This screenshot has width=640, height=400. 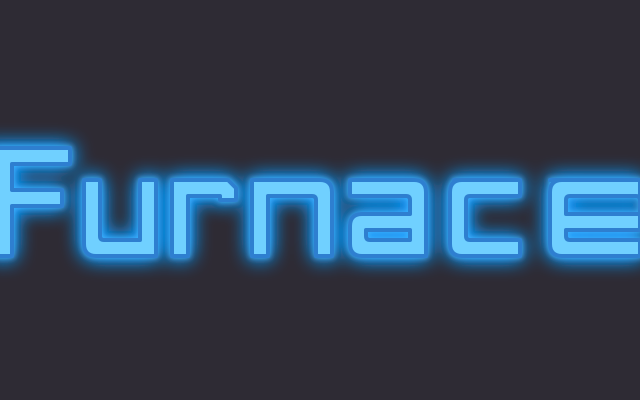 I want to click on letter-u, so click(x=120, y=218).